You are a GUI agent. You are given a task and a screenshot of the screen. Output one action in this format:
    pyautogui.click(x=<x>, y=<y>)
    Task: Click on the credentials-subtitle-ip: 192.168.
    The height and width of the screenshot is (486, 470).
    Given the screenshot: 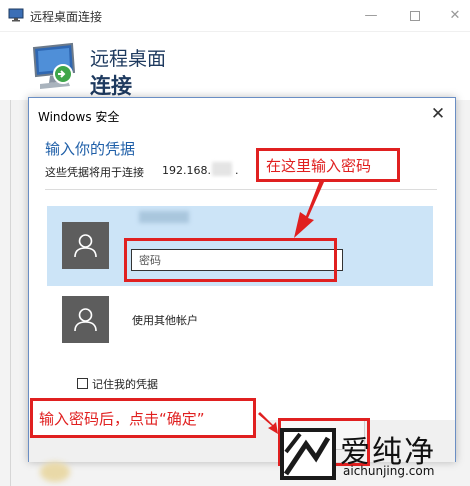 What is the action you would take?
    pyautogui.click(x=186, y=170)
    